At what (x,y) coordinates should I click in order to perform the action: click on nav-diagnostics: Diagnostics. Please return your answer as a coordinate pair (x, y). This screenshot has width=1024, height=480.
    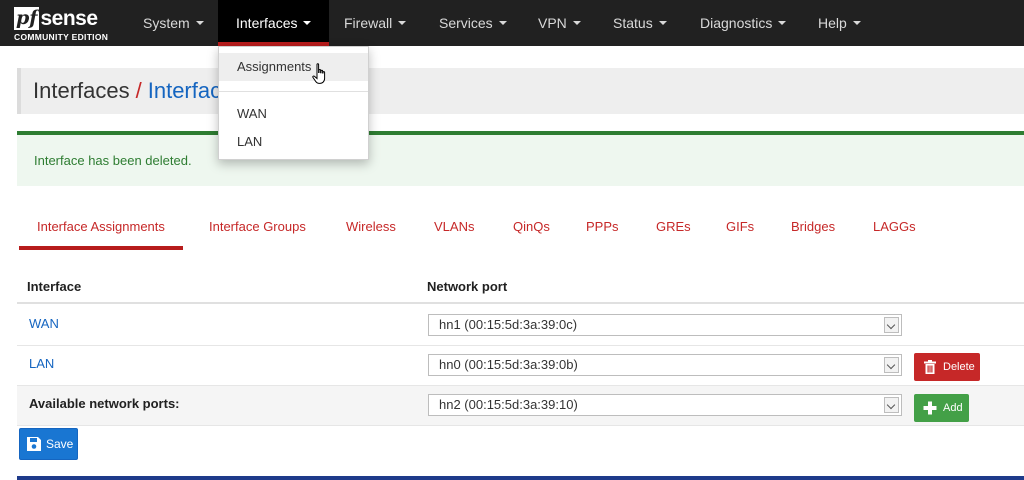
    Looking at the image, I should click on (743, 23).